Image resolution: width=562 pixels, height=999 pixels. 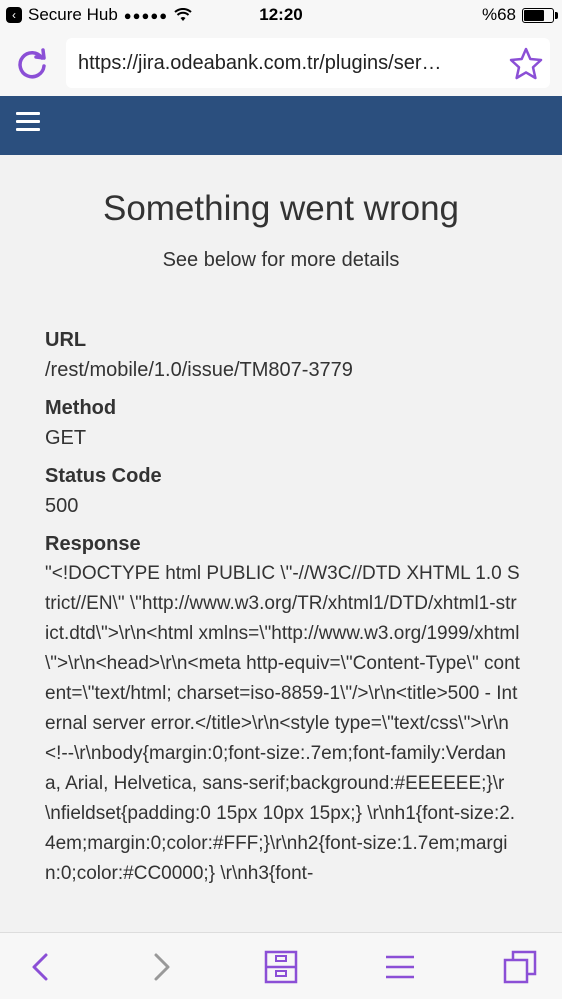 What do you see at coordinates (498, 14) in the screenshot?
I see `battery-percent: %68` at bounding box center [498, 14].